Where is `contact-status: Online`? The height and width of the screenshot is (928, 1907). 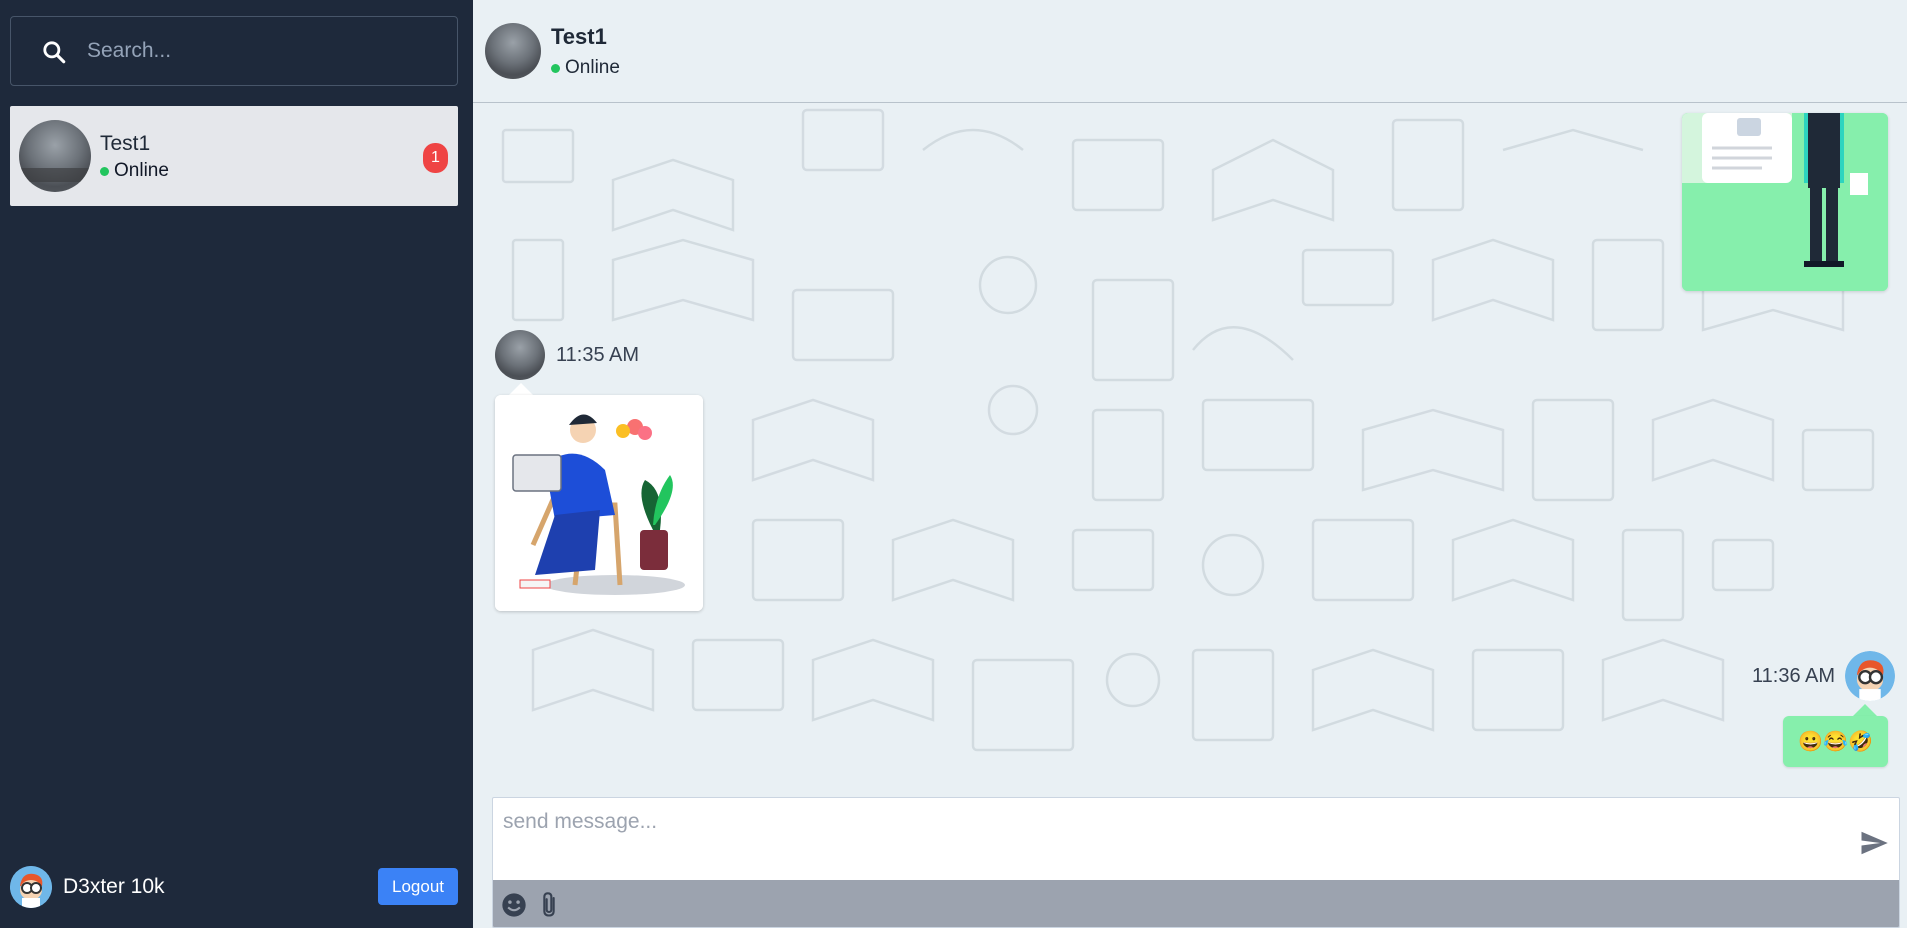
contact-status: Online is located at coordinates (134, 171).